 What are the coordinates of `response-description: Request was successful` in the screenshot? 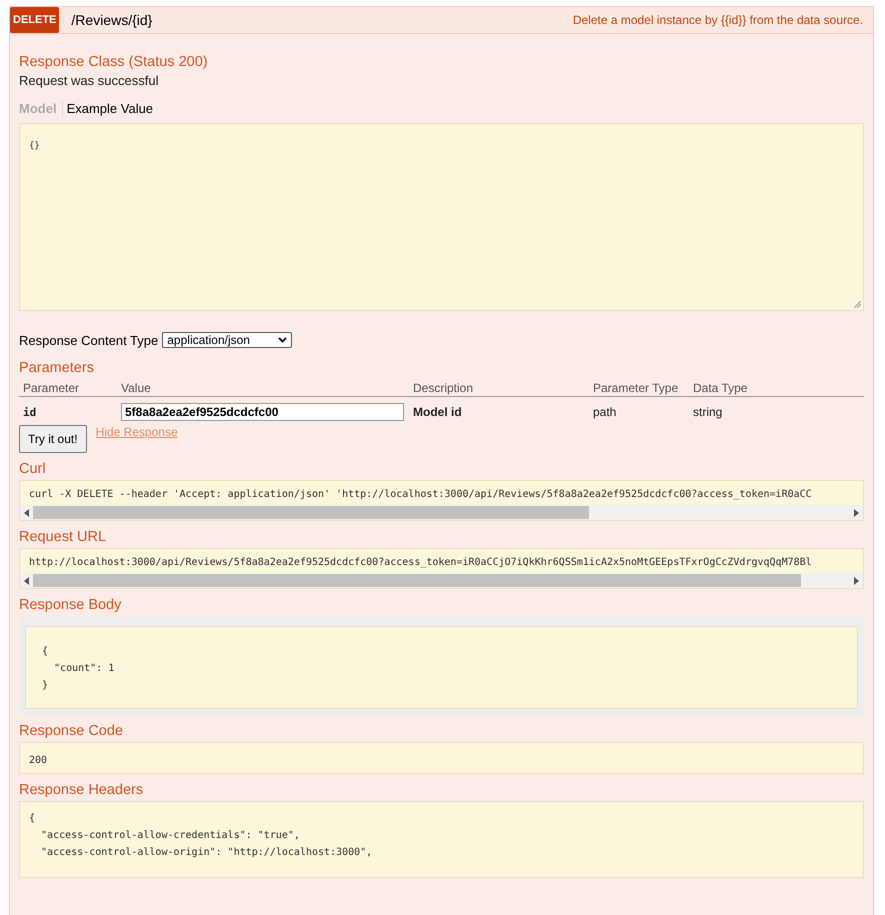 It's located at (89, 80).